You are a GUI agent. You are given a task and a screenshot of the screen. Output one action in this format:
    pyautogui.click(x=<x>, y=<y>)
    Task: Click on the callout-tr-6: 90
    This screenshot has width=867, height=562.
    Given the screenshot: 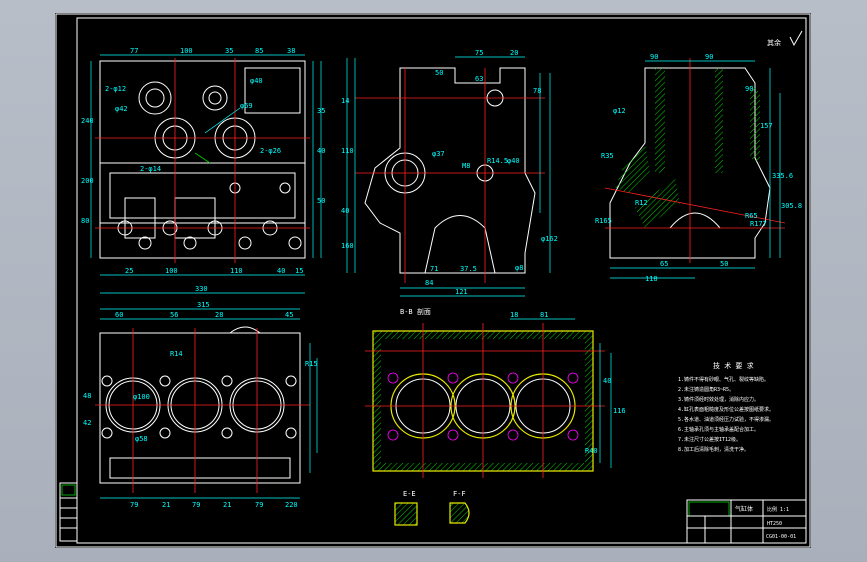 What is the action you would take?
    pyautogui.click(x=749, y=89)
    